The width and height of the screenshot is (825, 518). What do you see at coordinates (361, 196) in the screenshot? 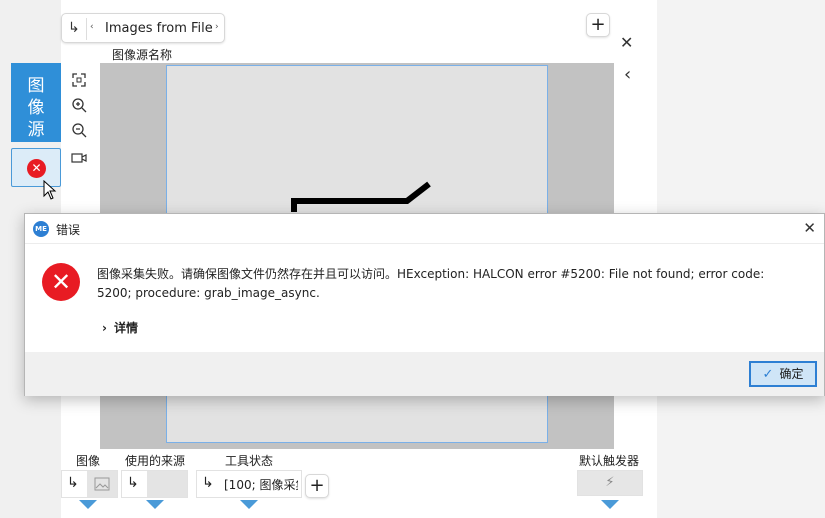
I see `image-content` at bounding box center [361, 196].